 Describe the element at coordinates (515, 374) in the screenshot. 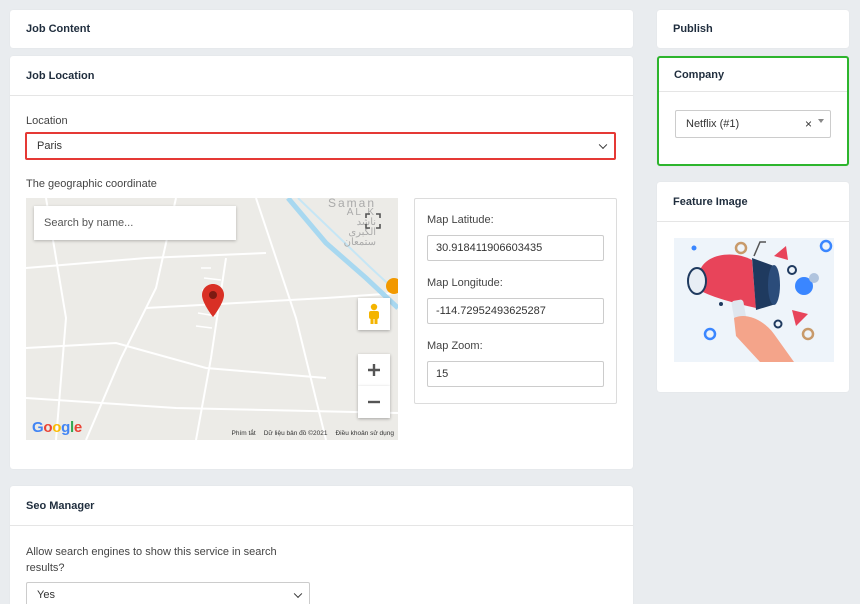

I see `zoom-input: 15` at that location.